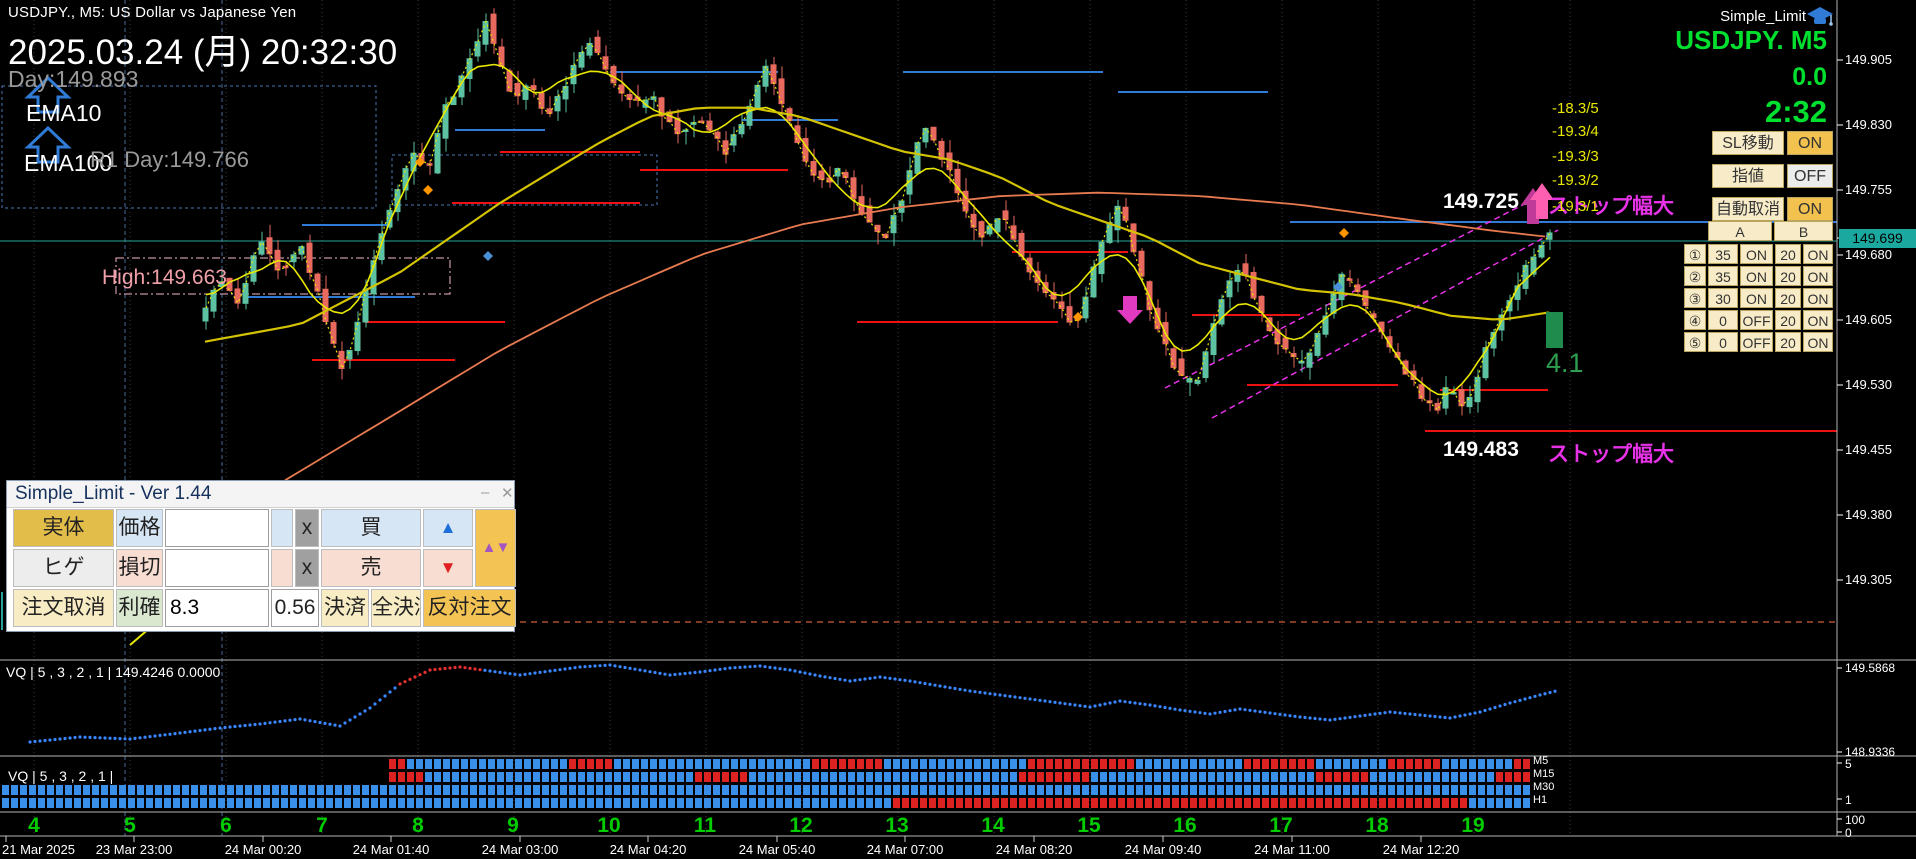 This screenshot has height=859, width=1916. What do you see at coordinates (801, 825) in the screenshot?
I see `hour-number: 12` at bounding box center [801, 825].